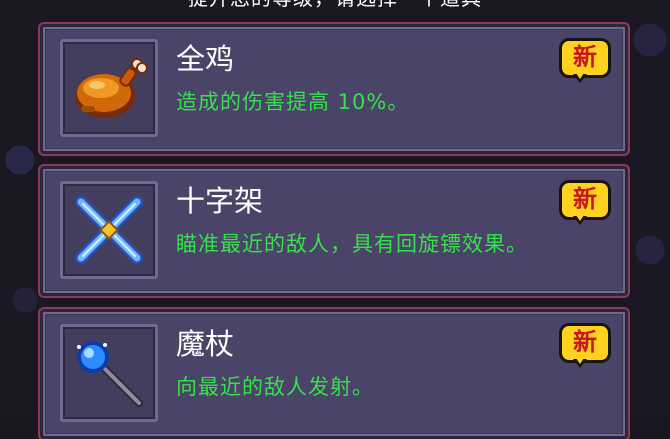 The image size is (670, 439). I want to click on item-description: 向最近的敌人发射。, so click(275, 387).